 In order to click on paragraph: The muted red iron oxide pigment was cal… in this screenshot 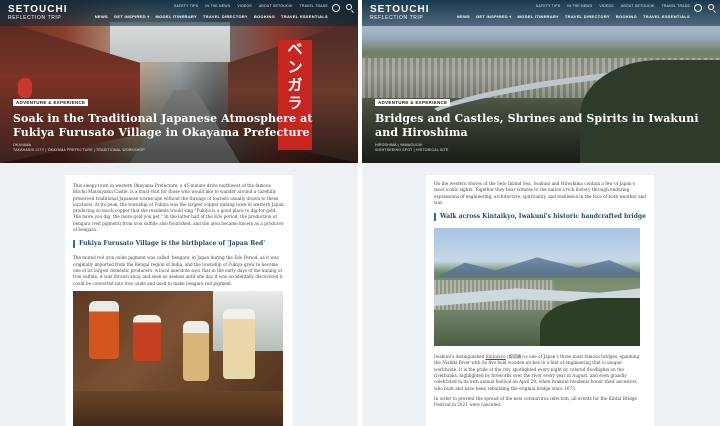, I will do `click(178, 270)`.